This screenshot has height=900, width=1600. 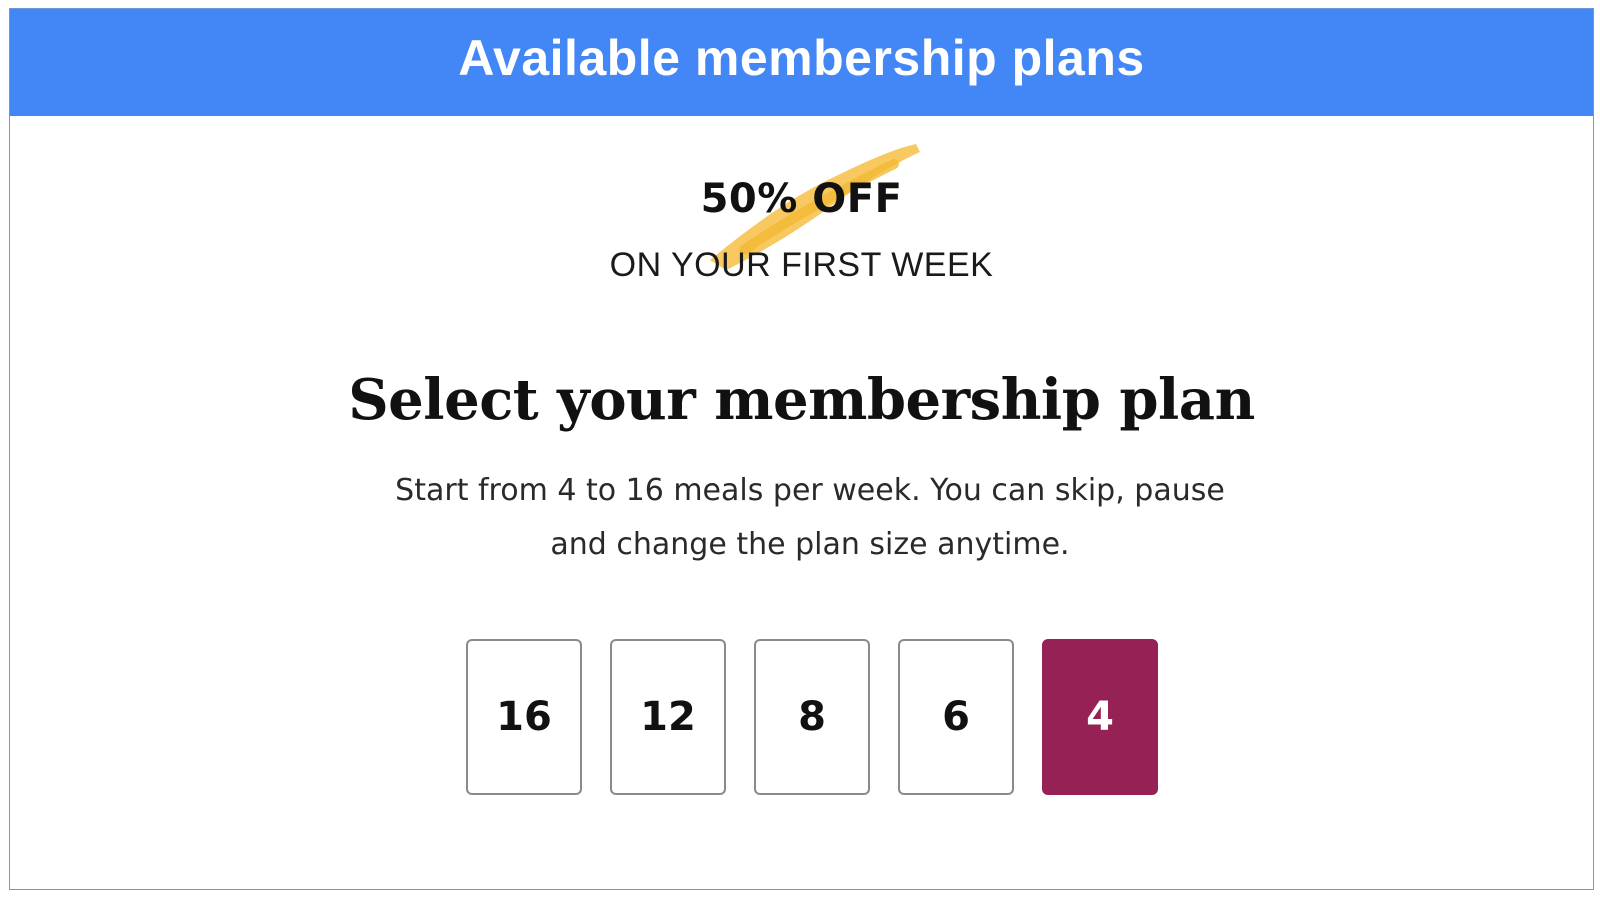 I want to click on meal-count-options: 16 12 8 6 4, so click(x=812, y=717).